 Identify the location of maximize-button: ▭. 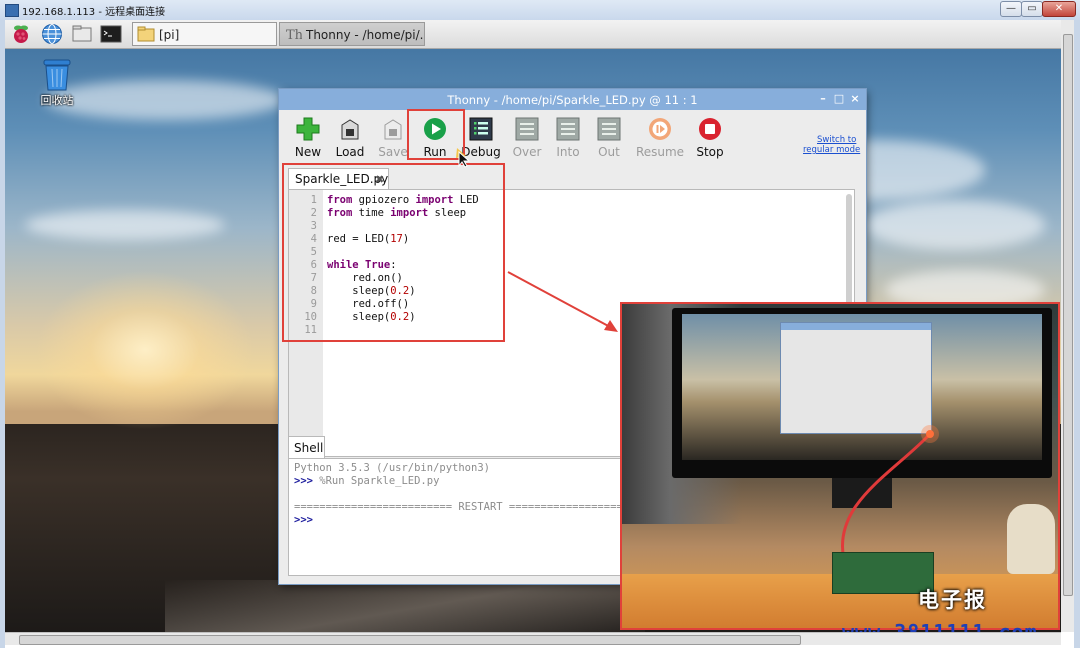
(1032, 9).